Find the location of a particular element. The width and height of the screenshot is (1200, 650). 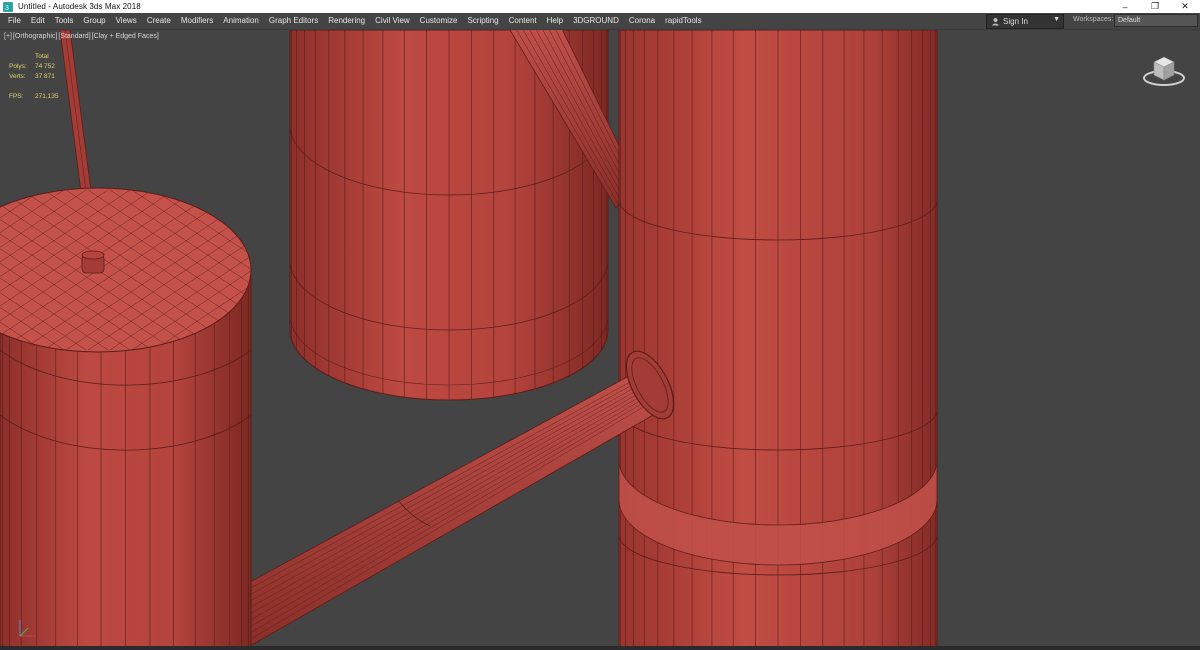

close-icon: ✕ is located at coordinates (1185, 6).